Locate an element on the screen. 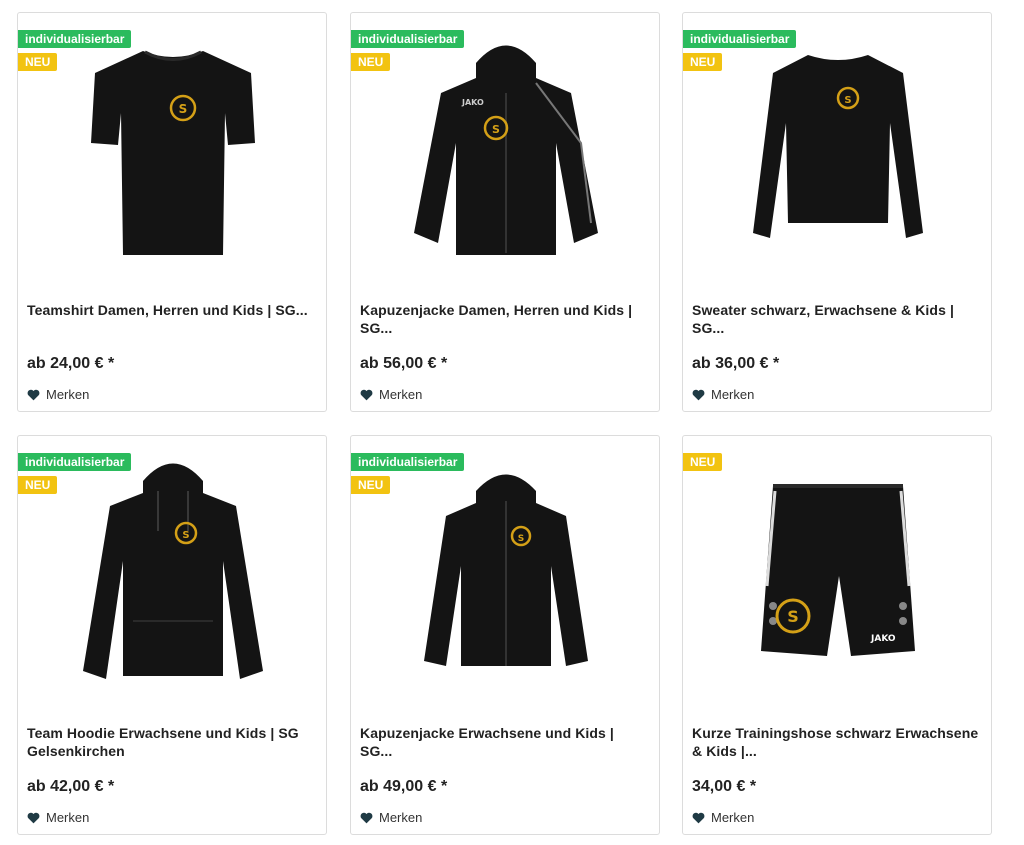  badge-group: NEU is located at coordinates (703, 462).